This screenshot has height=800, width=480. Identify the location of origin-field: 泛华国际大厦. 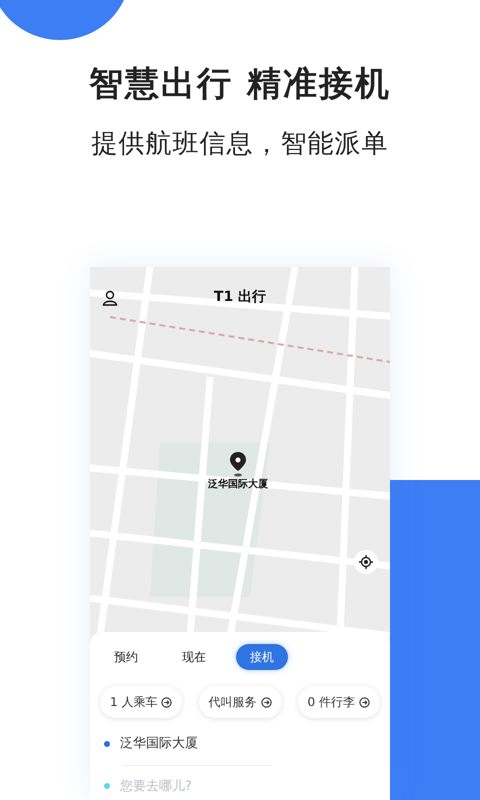
(220, 744).